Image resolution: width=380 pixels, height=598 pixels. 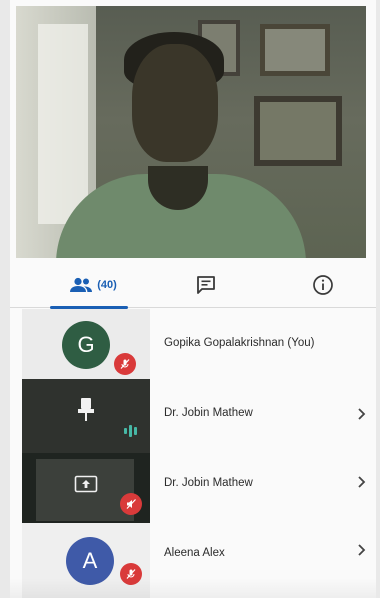 I want to click on tab-people: (40), so click(x=93, y=285).